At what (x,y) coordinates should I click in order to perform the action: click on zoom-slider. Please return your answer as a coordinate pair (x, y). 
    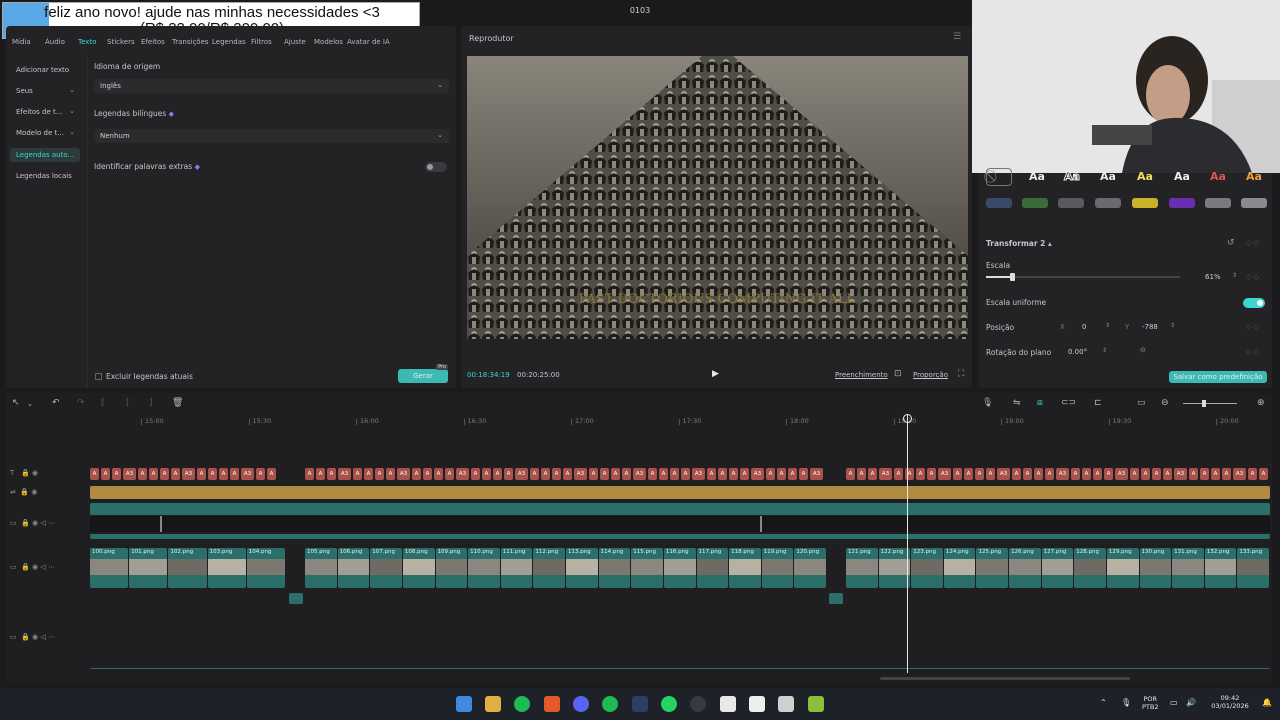
    Looking at the image, I should click on (1210, 403).